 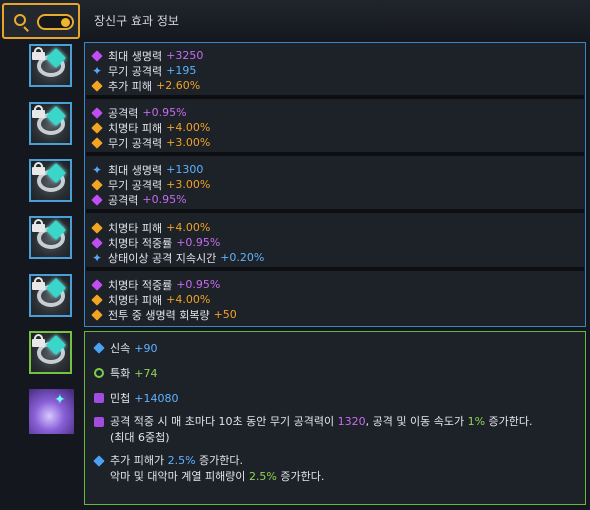 I want to click on effect-group: ✦ 최대 생명력 +1300 무기 공격력 +3.00% 공격력 +0.95%, so click(x=151, y=184).